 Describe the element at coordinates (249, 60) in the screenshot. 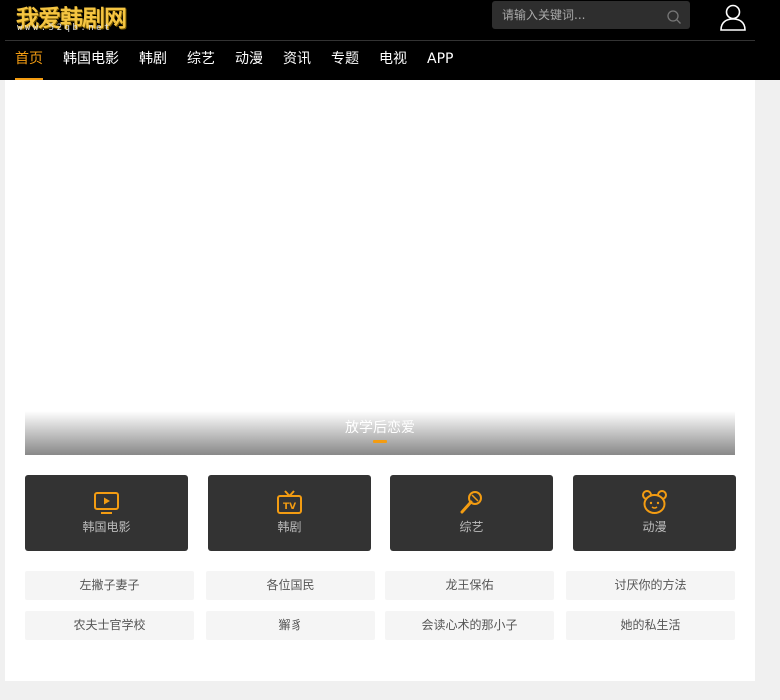

I see `nav-anime: 动漫` at that location.